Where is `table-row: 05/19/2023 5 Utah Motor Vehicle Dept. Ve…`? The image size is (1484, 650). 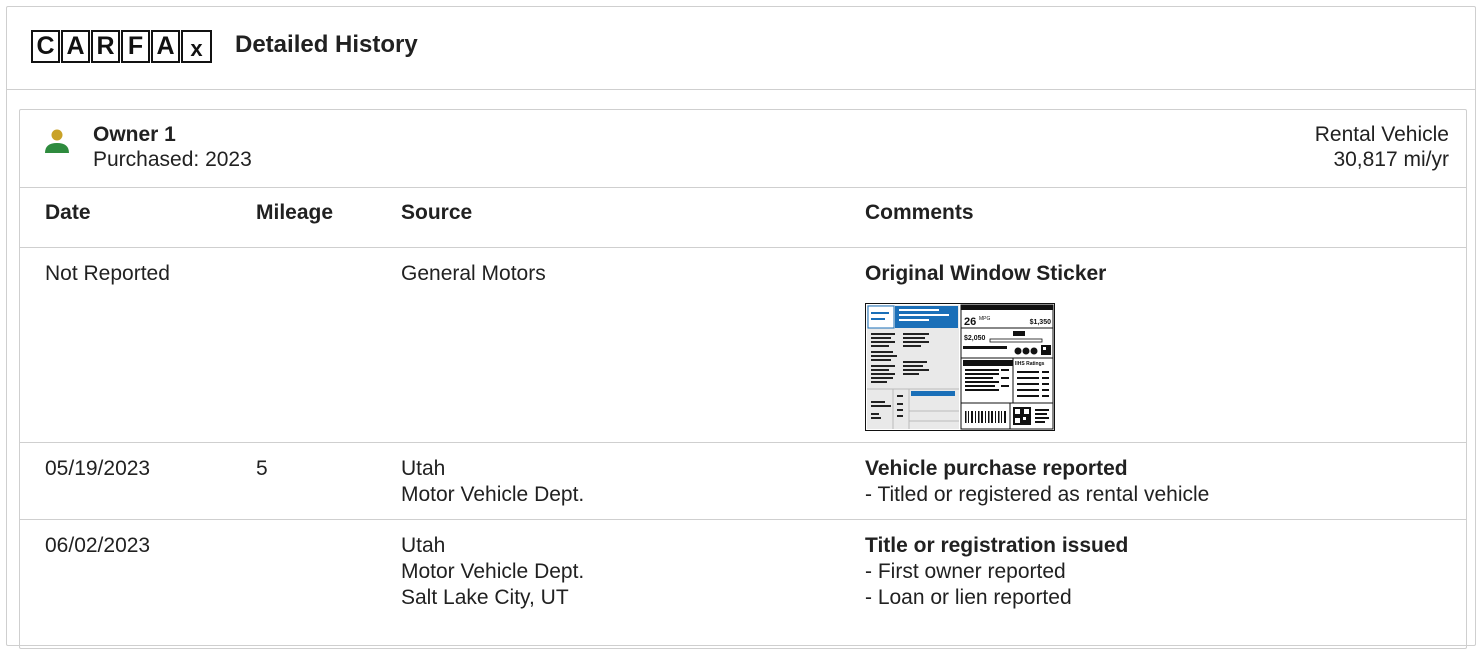
table-row: 05/19/2023 5 Utah Motor Vehicle Dept. Ve… is located at coordinates (743, 481).